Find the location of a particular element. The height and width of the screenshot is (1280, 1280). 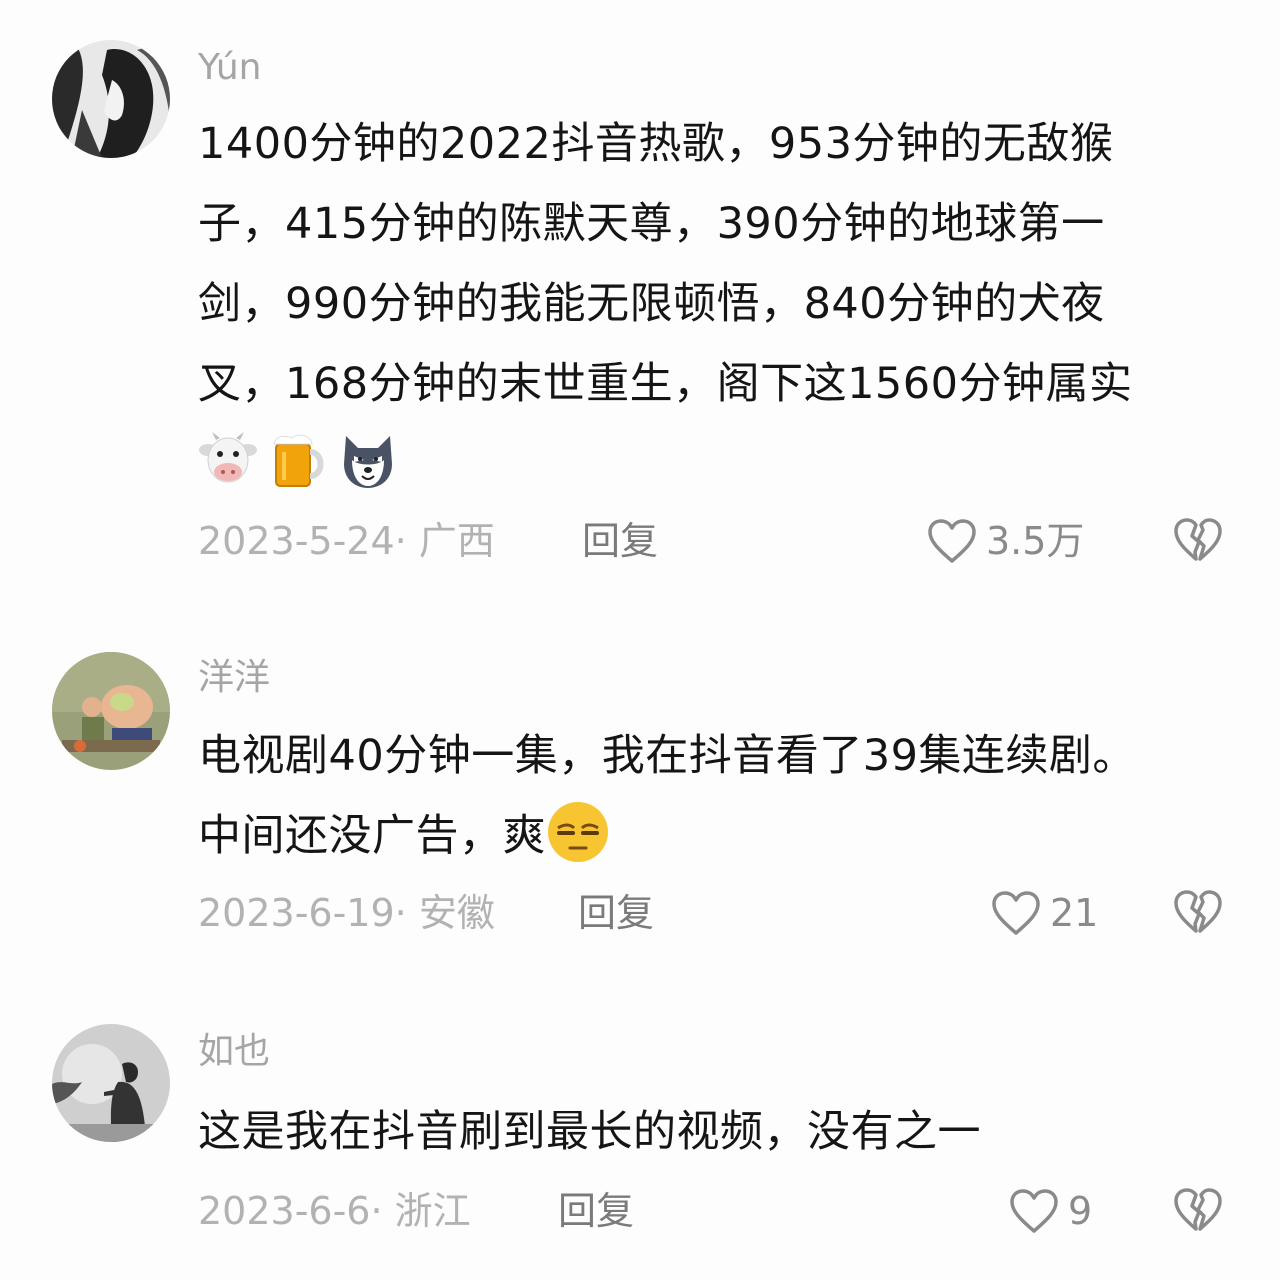

avatar-anime-girl-image is located at coordinates (111, 99).